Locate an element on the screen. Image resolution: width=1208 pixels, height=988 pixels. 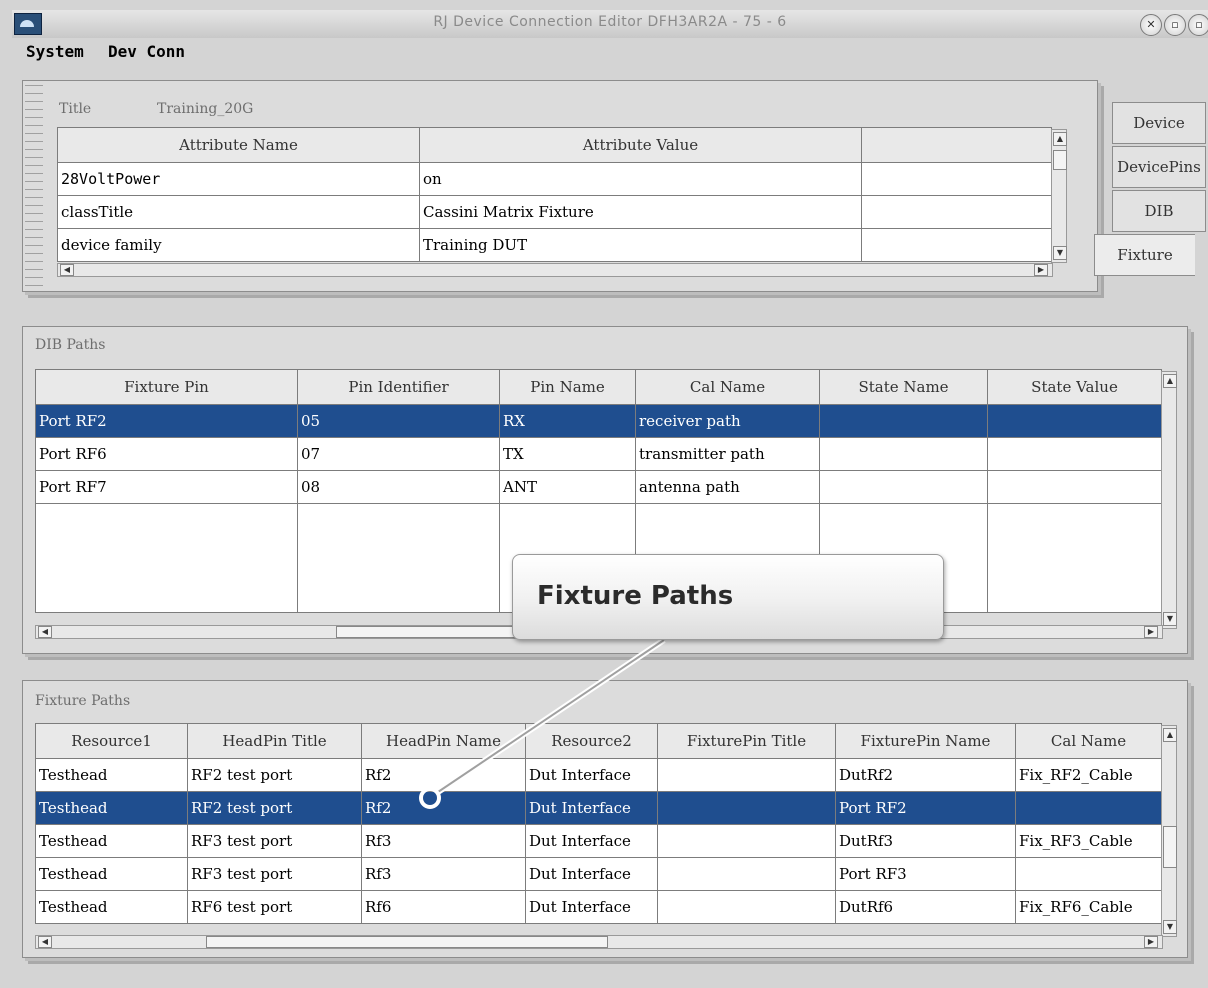
table-cell: Rf6 is located at coordinates (443, 907).